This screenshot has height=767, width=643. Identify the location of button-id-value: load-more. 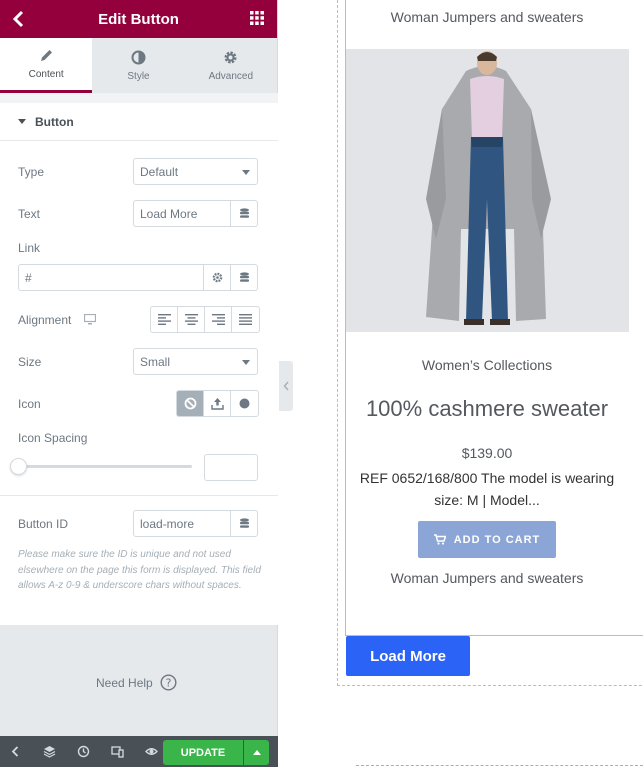
(167, 523).